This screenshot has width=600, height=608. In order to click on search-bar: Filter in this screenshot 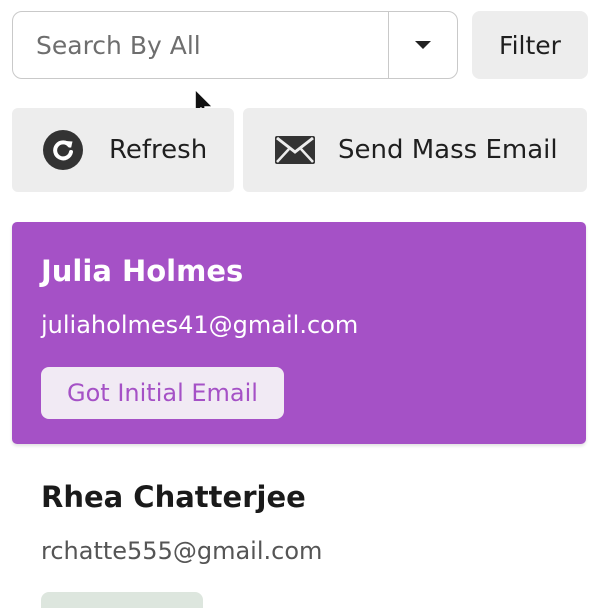, I will do `click(300, 45)`.